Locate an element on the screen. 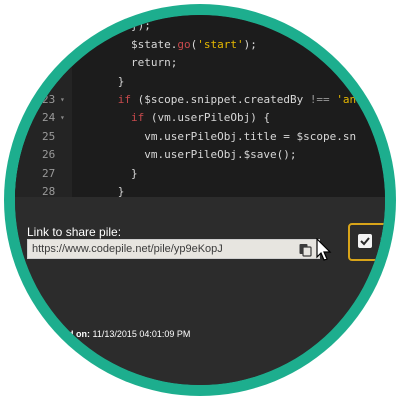 The height and width of the screenshot is (400, 400). code-line: 24 ▾ if (vm.userPileObj) { is located at coordinates (200, 117).